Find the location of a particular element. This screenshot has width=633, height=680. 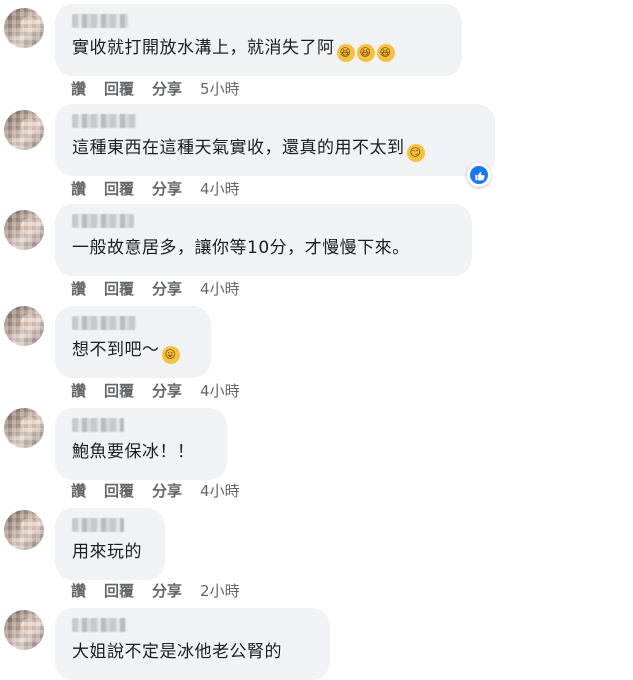

comment-bubble: 鮑魚要保冰！！ is located at coordinates (141, 444).